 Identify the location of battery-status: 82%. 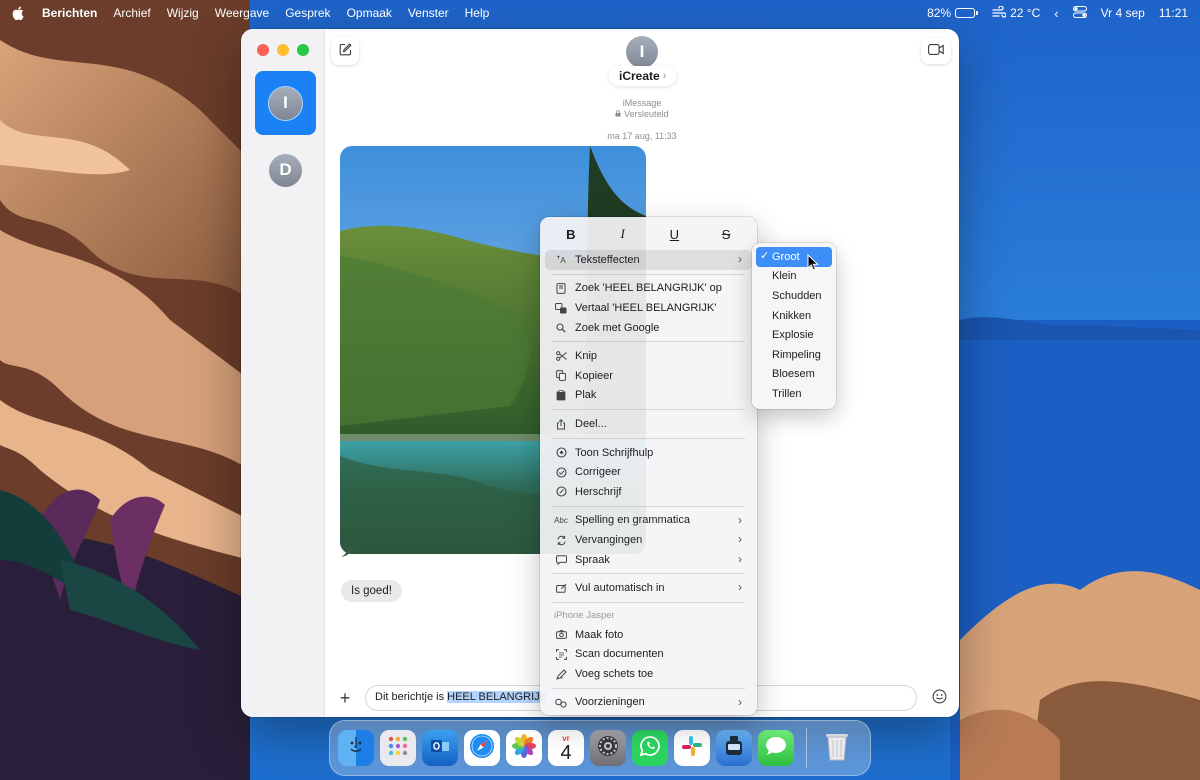
(953, 13).